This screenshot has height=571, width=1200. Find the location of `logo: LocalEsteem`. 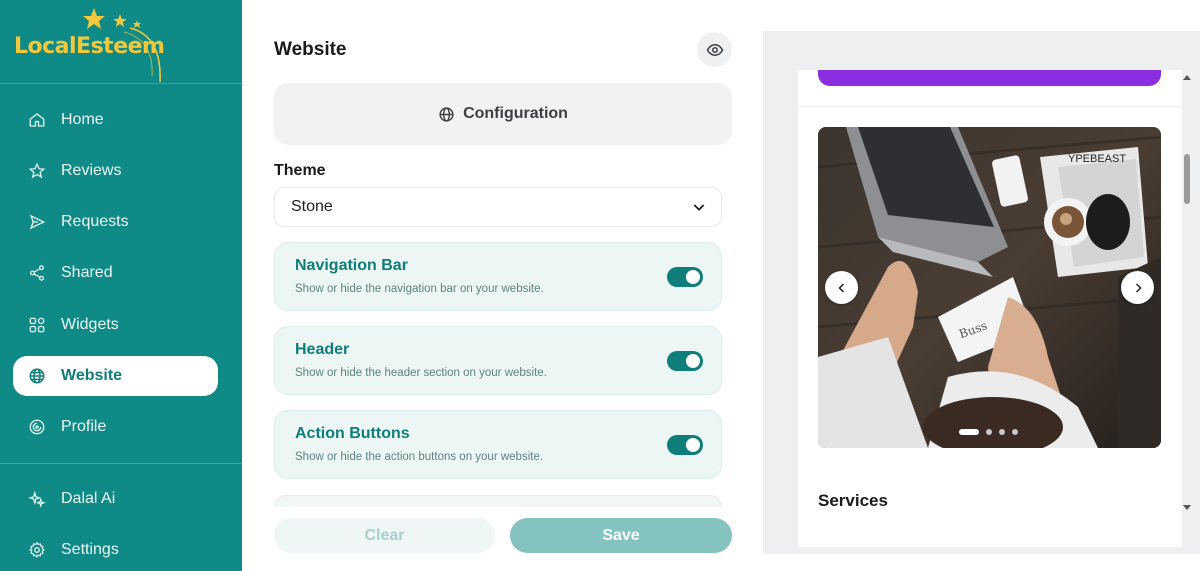

logo: LocalEsteem is located at coordinates (92, 45).